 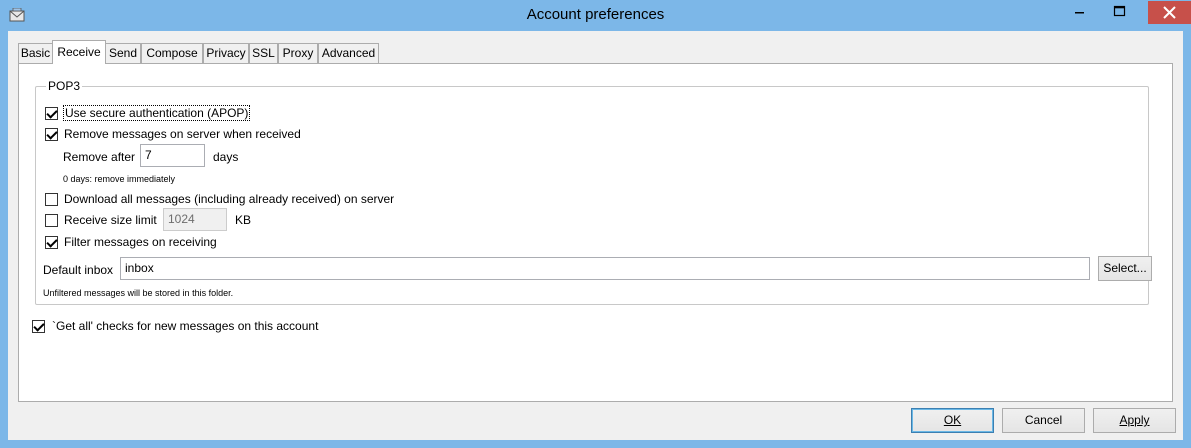 What do you see at coordinates (140, 242) in the screenshot?
I see `filter-on-receive-label: Filter messages on receiving` at bounding box center [140, 242].